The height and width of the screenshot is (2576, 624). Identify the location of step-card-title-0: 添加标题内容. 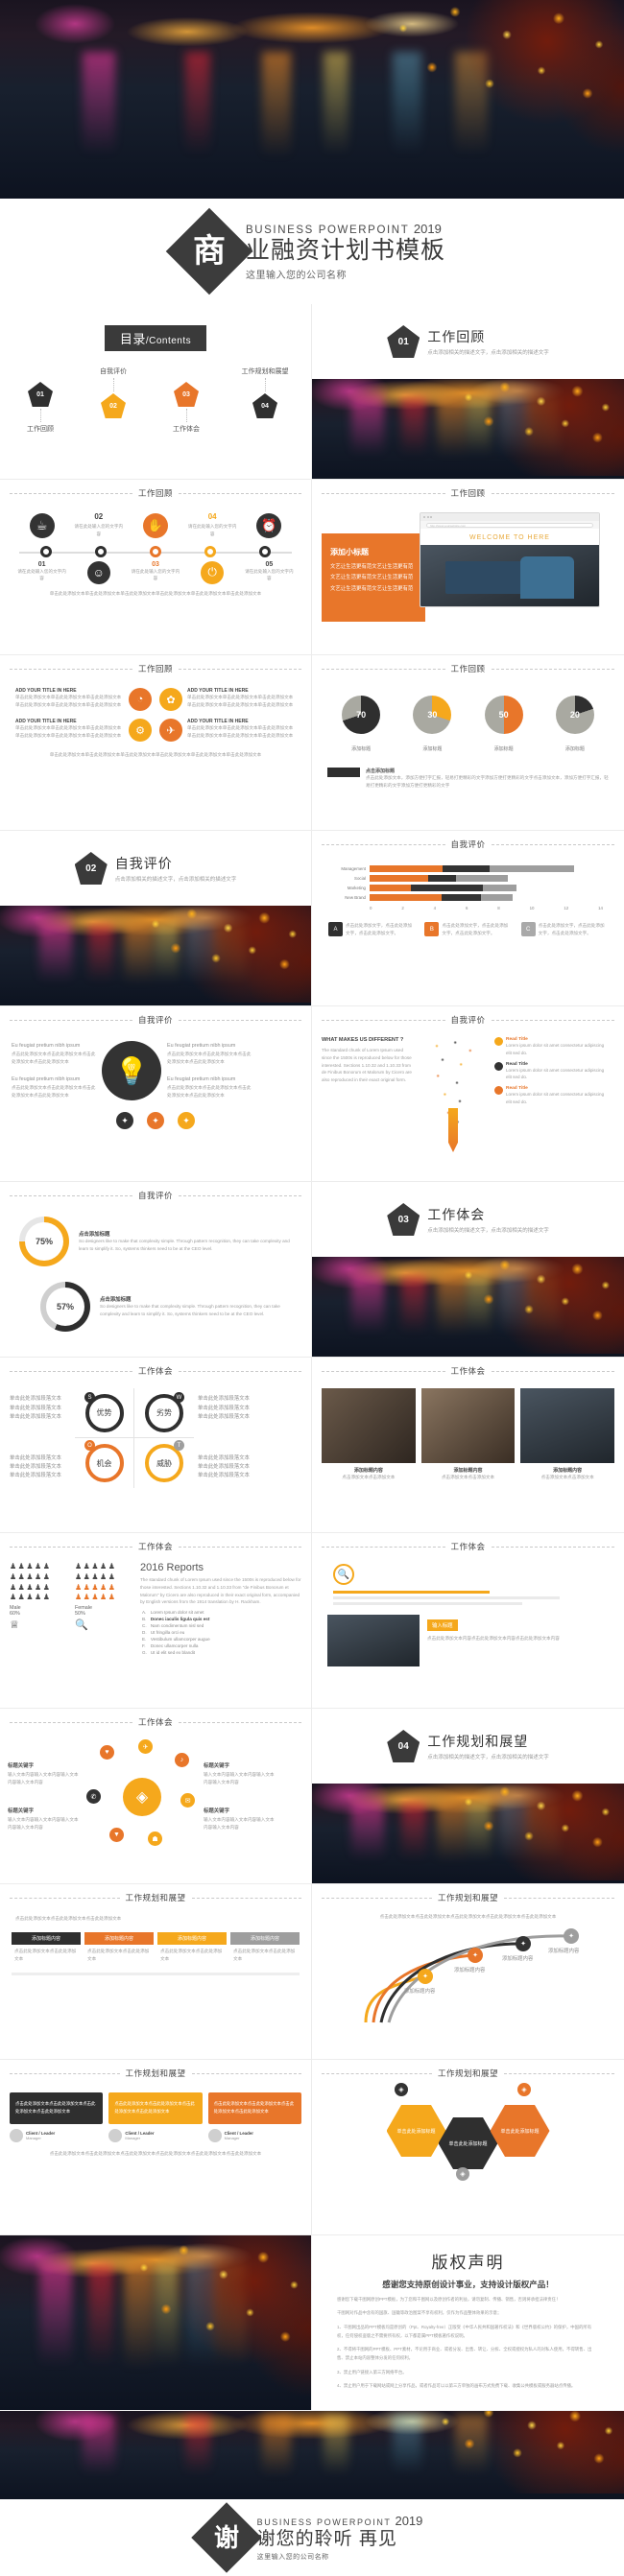
(46, 1938).